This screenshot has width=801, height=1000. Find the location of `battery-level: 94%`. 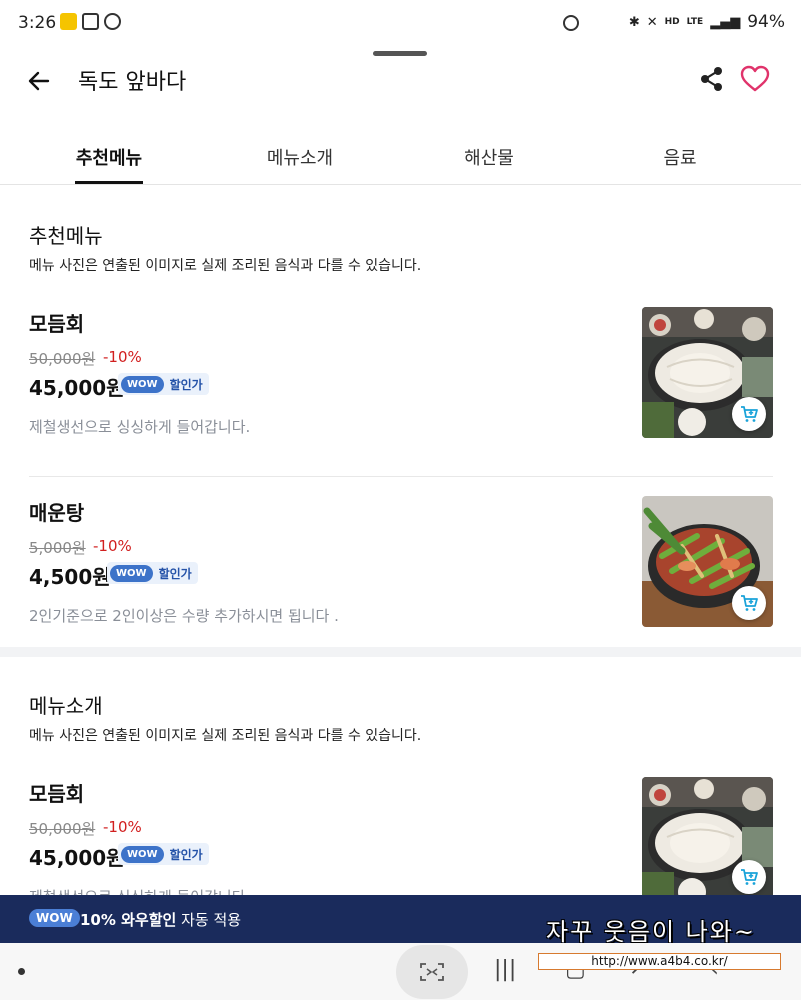

battery-level: 94% is located at coordinates (766, 22).